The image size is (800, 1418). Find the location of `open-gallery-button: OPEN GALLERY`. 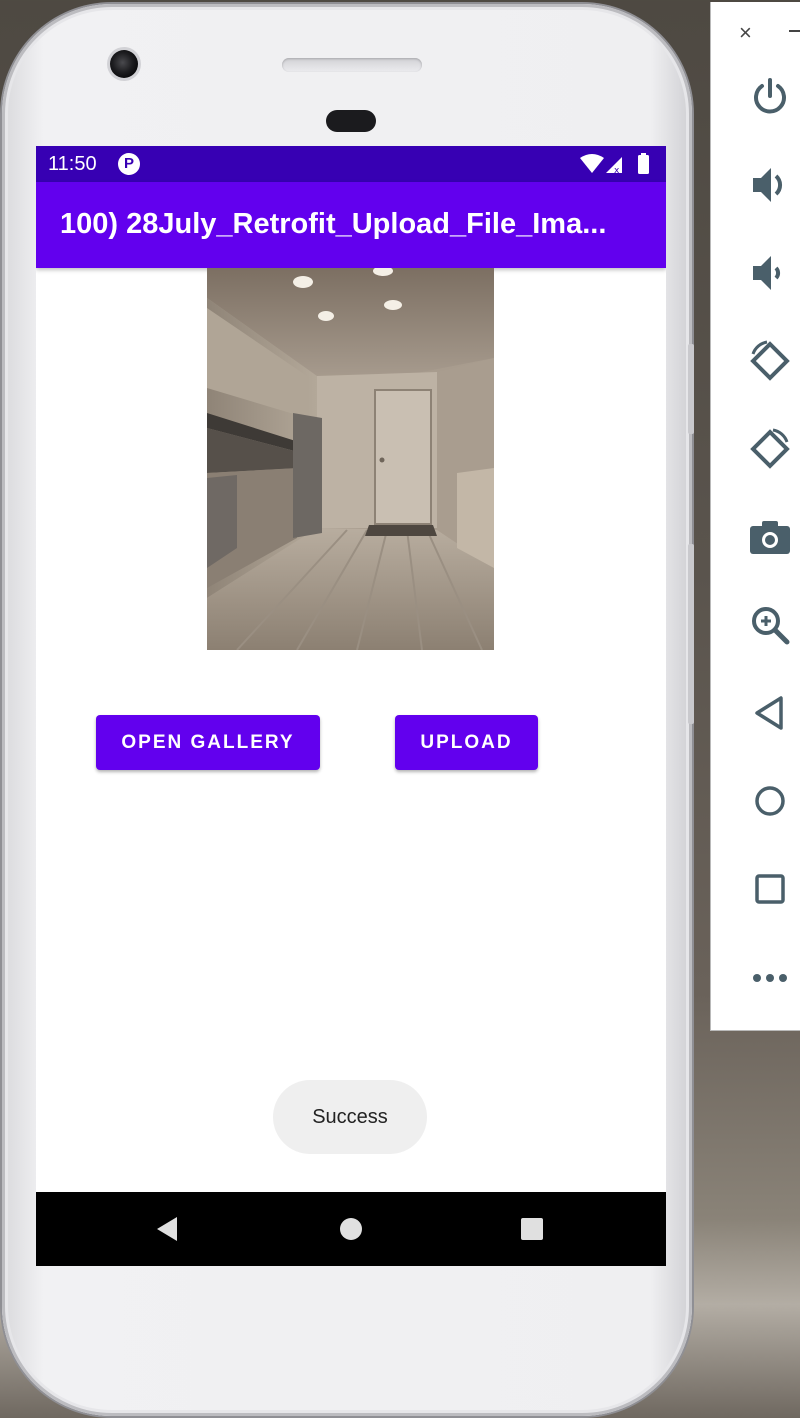

open-gallery-button: OPEN GALLERY is located at coordinates (208, 742).